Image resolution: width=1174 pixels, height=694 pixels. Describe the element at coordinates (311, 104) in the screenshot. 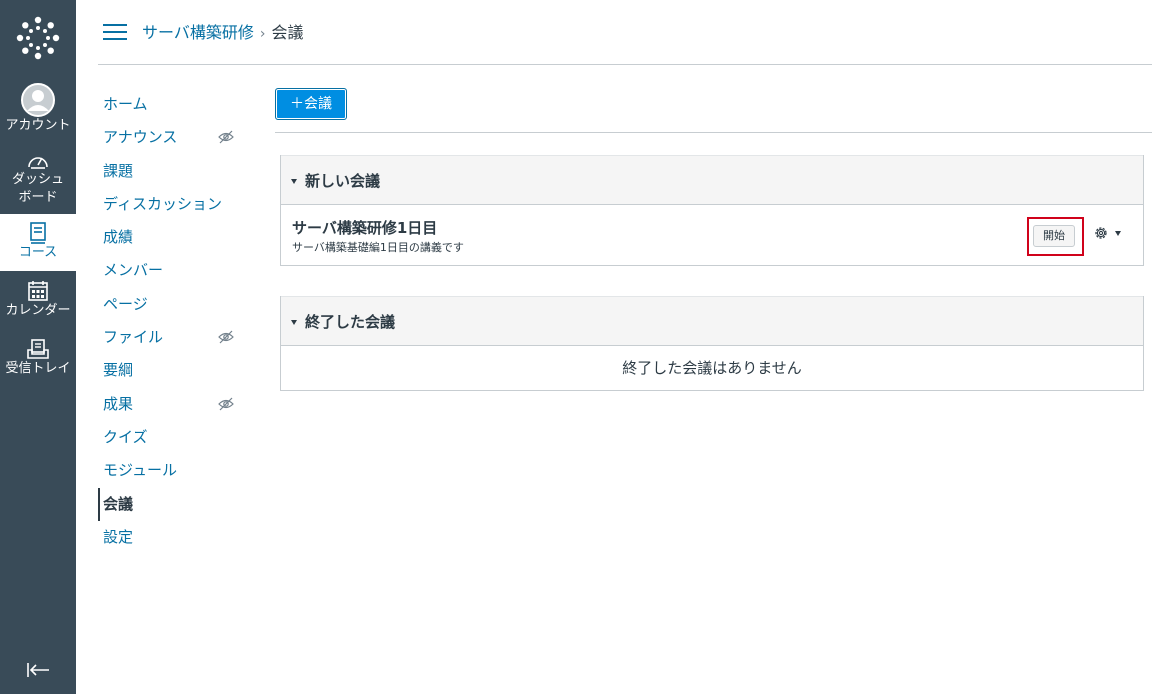

I see `add-conference-button: ＋会議` at that location.